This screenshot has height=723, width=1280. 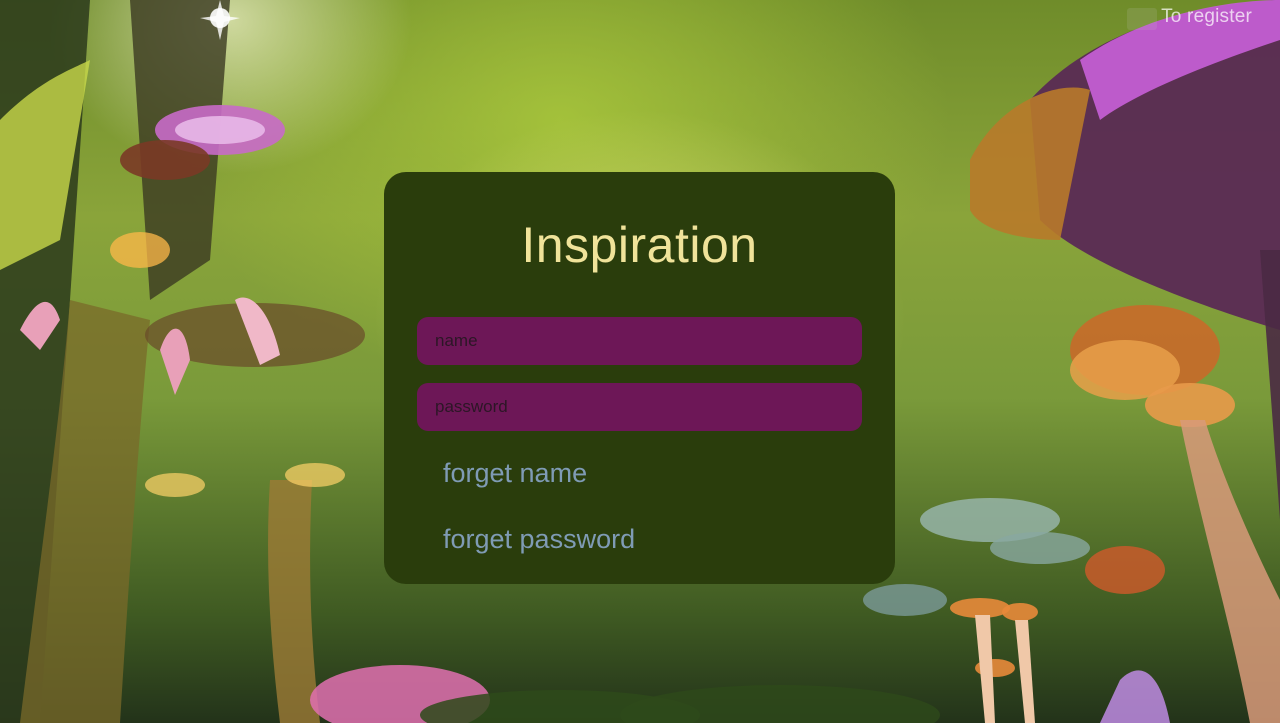 I want to click on forget-password-link: forget password, so click(x=539, y=539).